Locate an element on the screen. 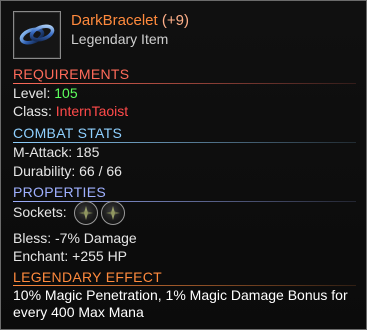 This screenshot has width=367, height=330. stat-durability: Durability: 66 / 66 is located at coordinates (67, 171).